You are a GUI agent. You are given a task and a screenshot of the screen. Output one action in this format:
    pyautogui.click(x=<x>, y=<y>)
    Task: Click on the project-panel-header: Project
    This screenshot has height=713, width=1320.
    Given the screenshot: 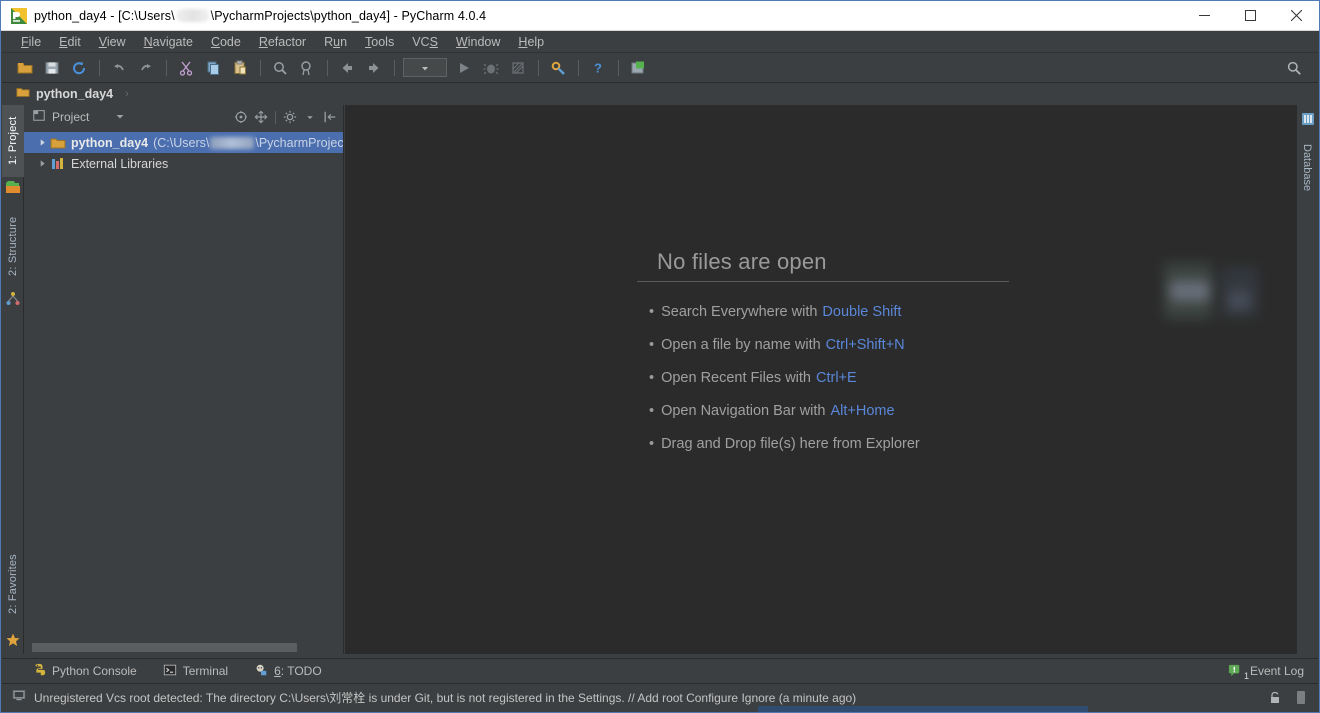 What is the action you would take?
    pyautogui.click(x=183, y=117)
    